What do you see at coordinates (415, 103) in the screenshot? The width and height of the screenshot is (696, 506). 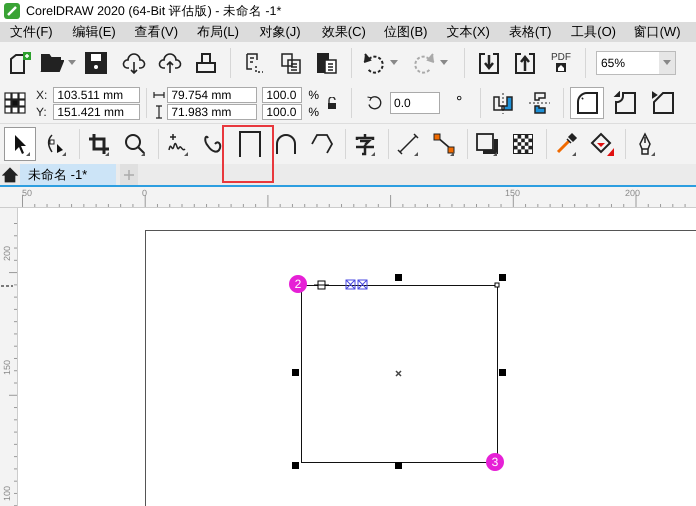 I see `rotation-angle-field: 0.0` at bounding box center [415, 103].